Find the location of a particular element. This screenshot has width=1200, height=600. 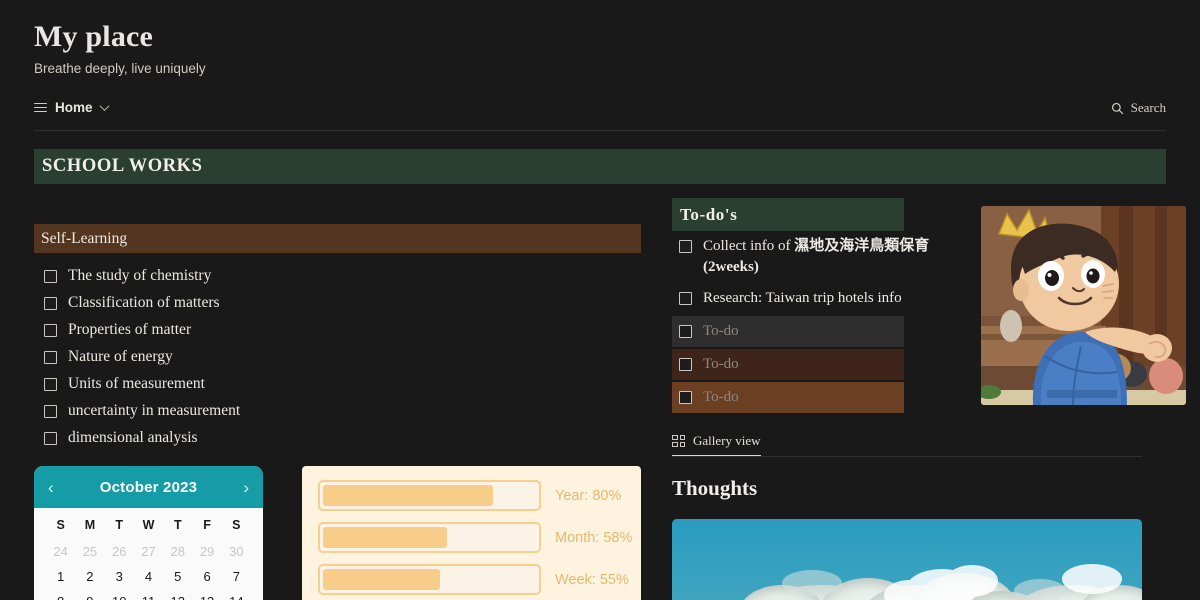

calendar-header: ‹ October 2023 › is located at coordinates (148, 487).